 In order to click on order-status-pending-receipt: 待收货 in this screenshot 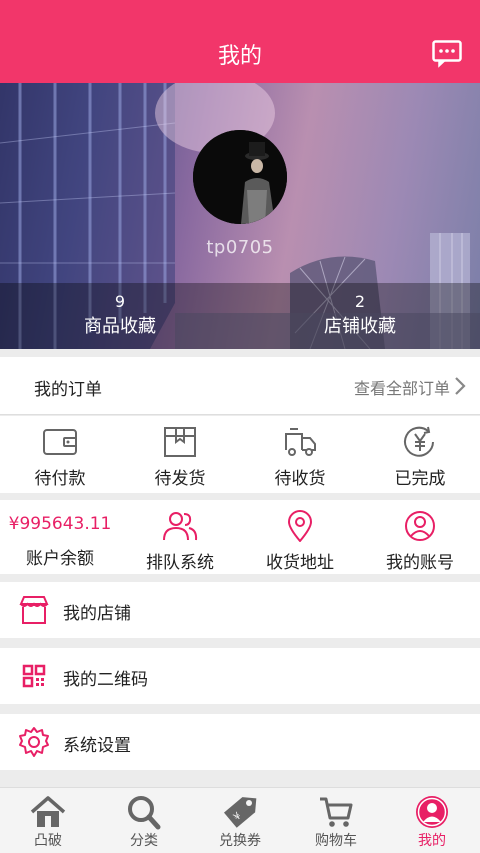, I will do `click(300, 454)`.